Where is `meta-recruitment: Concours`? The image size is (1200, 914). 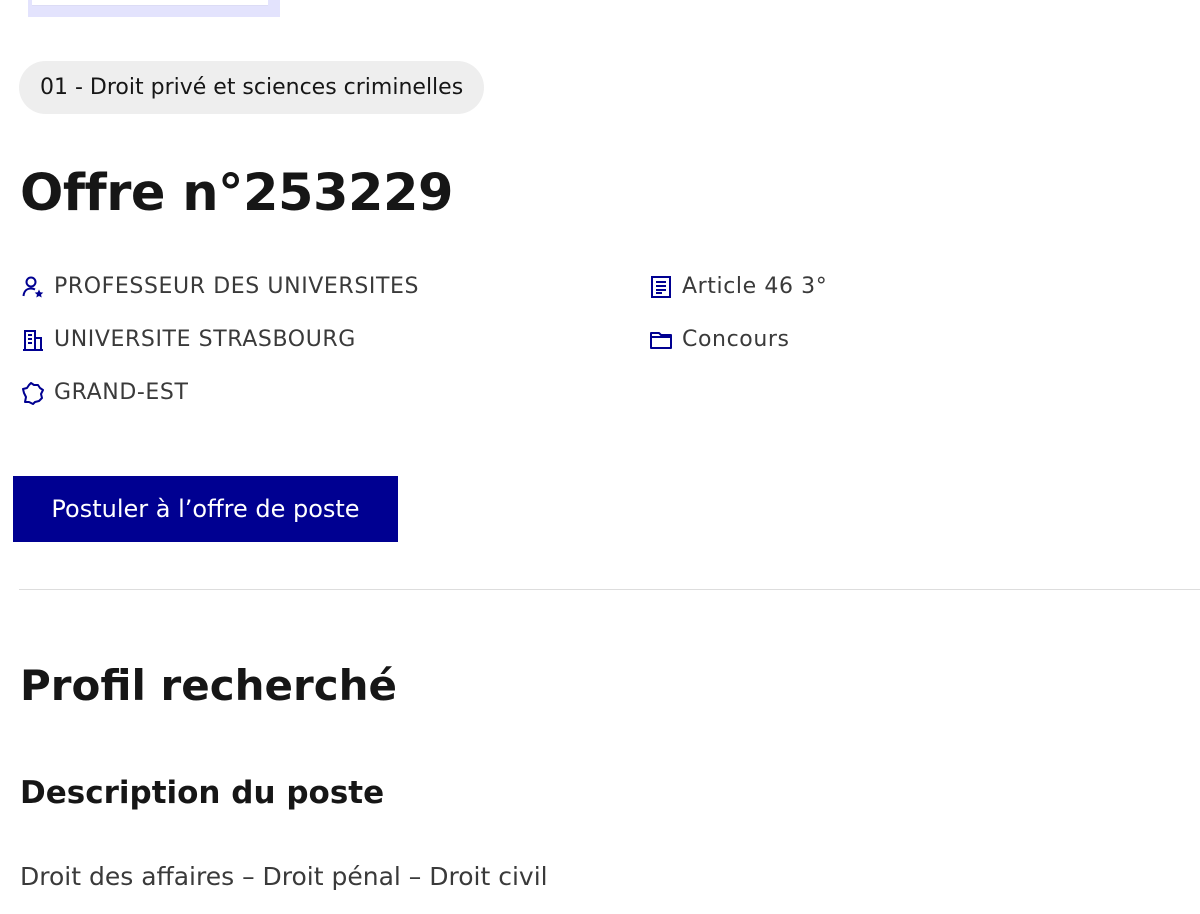 meta-recruitment: Concours is located at coordinates (719, 339).